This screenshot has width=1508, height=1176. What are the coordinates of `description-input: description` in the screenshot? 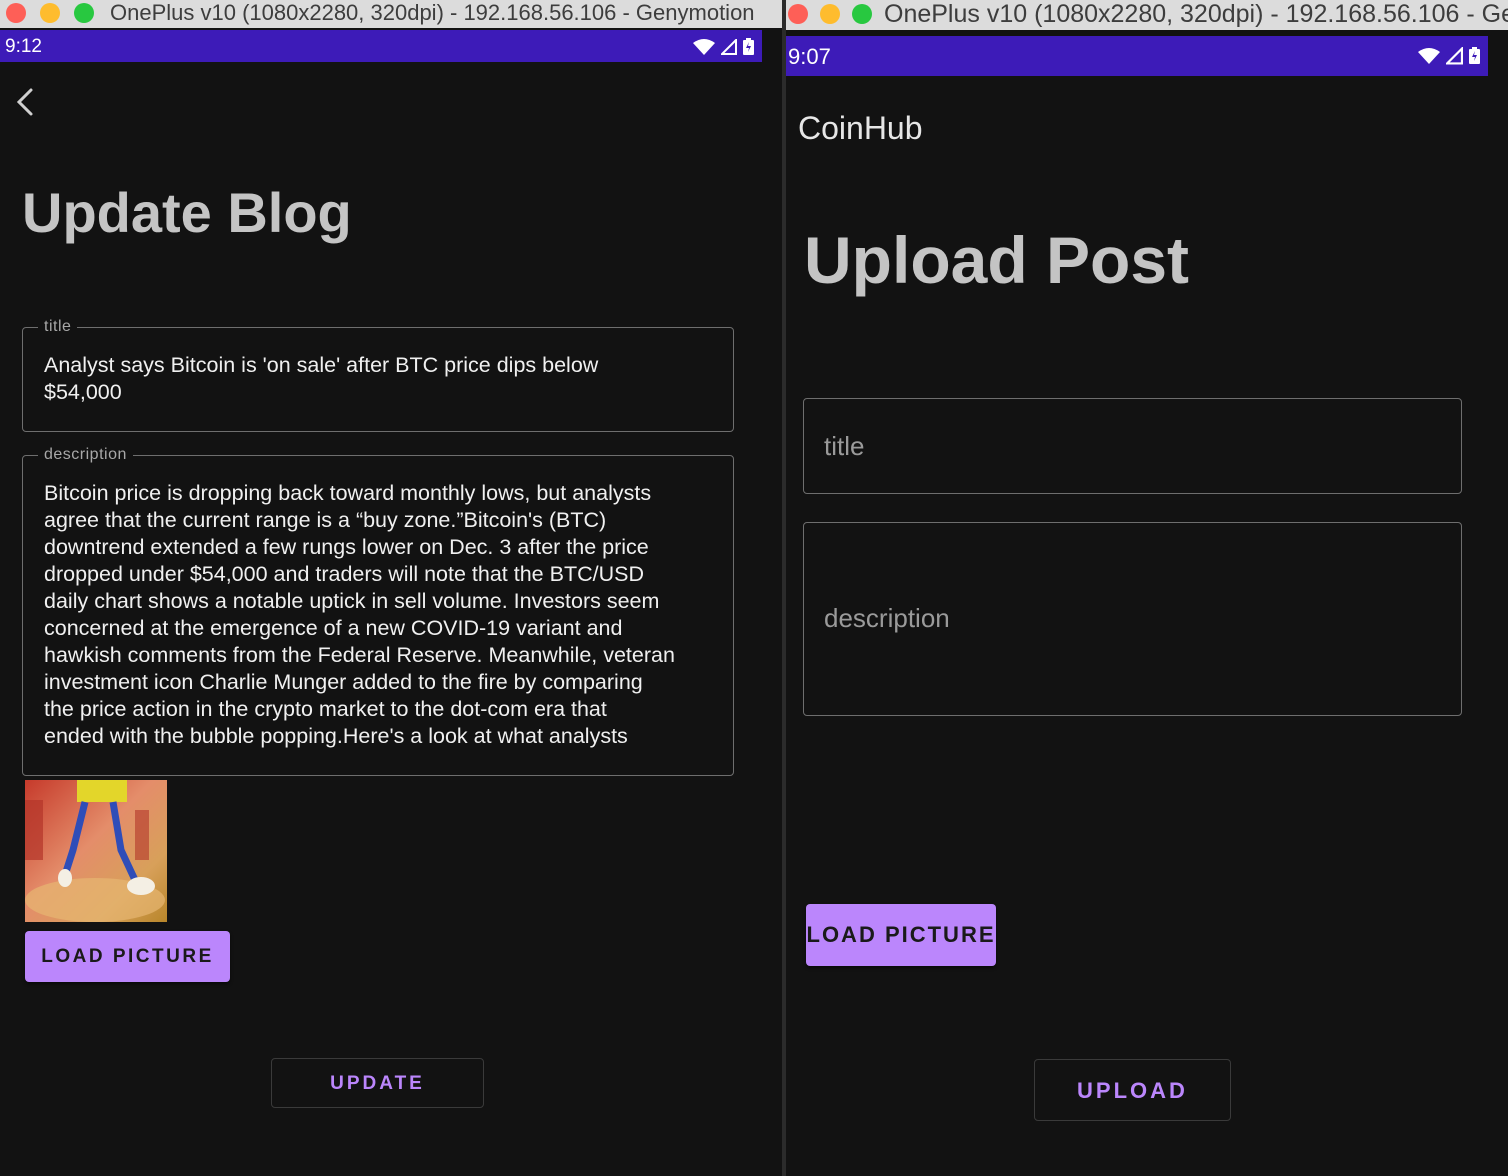 It's located at (1132, 619).